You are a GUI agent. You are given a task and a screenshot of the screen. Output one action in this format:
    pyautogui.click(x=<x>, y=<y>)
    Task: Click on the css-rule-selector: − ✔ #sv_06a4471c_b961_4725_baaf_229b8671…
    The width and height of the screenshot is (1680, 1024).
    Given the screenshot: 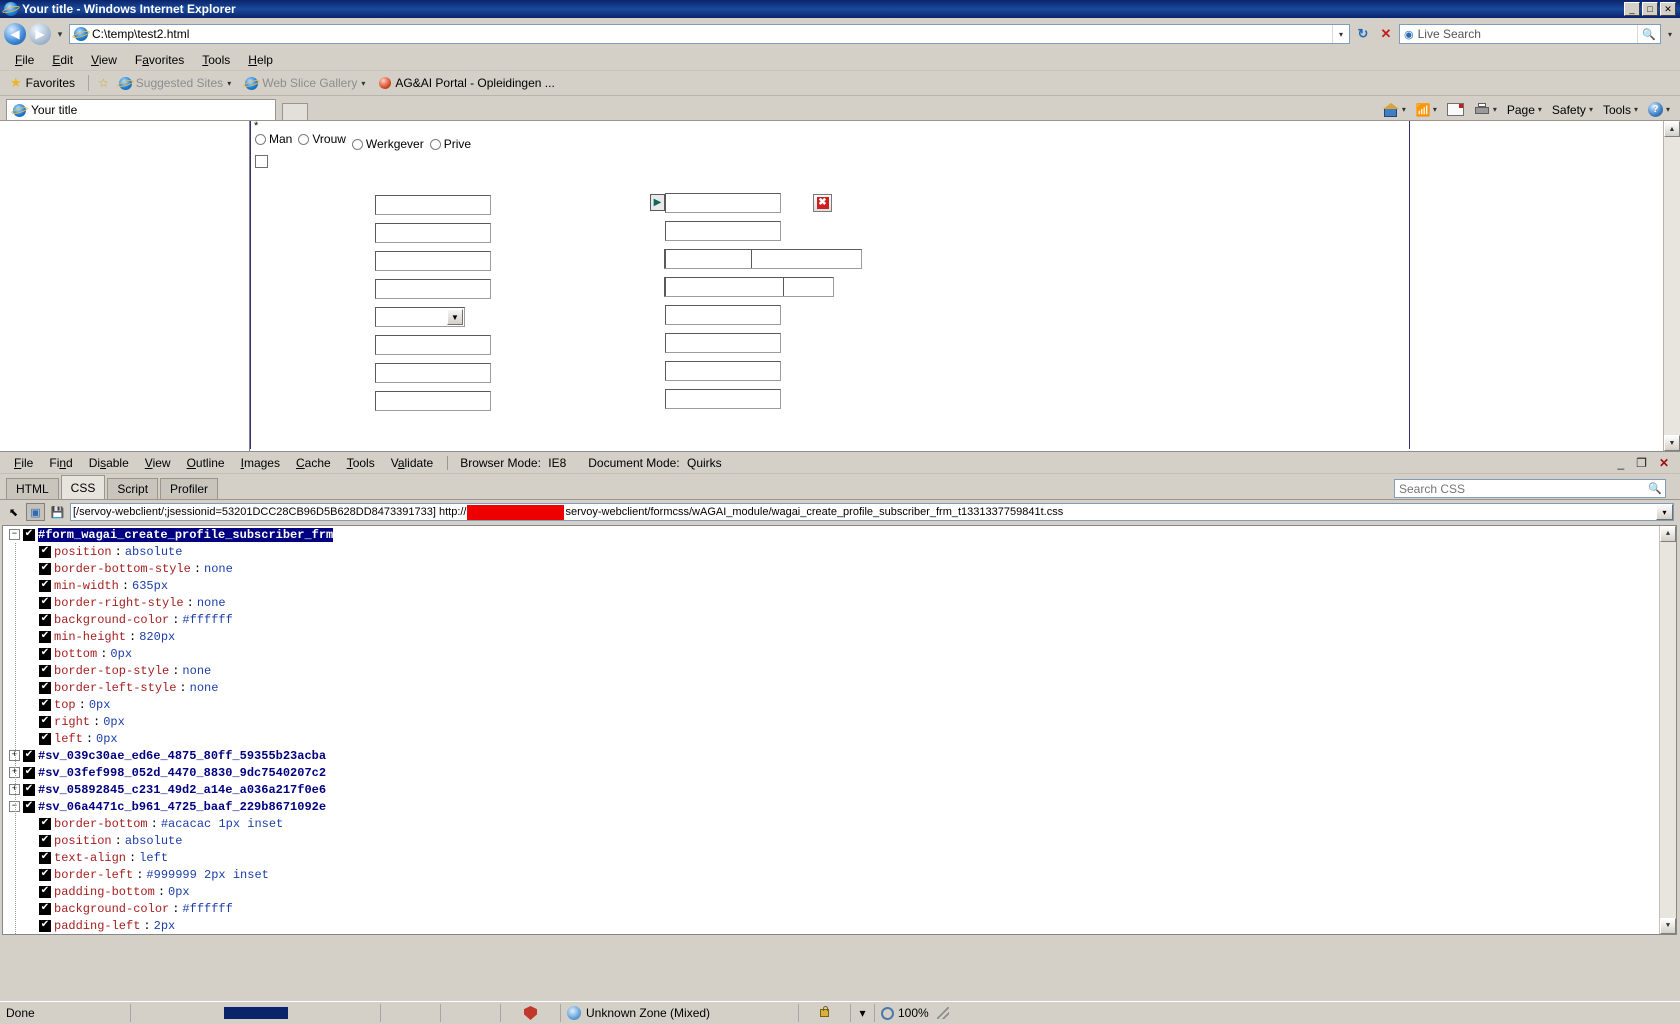 What is the action you would take?
    pyautogui.click(x=839, y=806)
    